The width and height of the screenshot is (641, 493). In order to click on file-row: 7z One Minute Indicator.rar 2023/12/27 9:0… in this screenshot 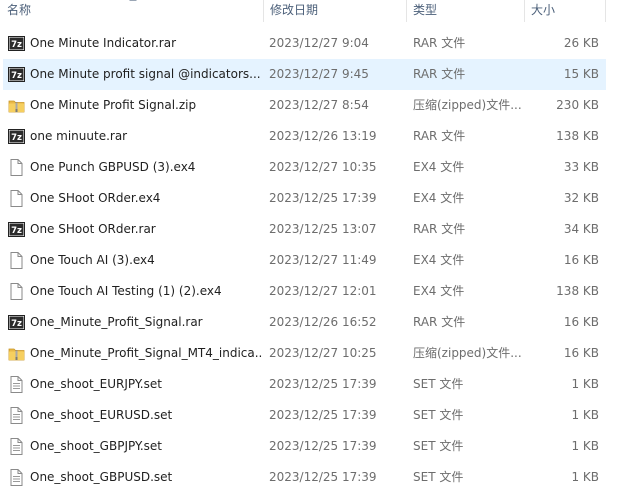, I will do `click(304, 43)`.